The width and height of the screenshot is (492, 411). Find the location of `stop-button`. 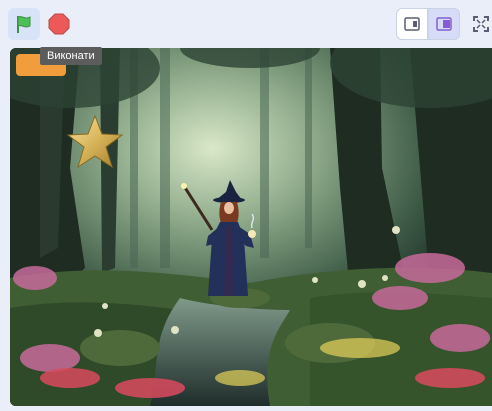

stop-button is located at coordinates (59, 24).